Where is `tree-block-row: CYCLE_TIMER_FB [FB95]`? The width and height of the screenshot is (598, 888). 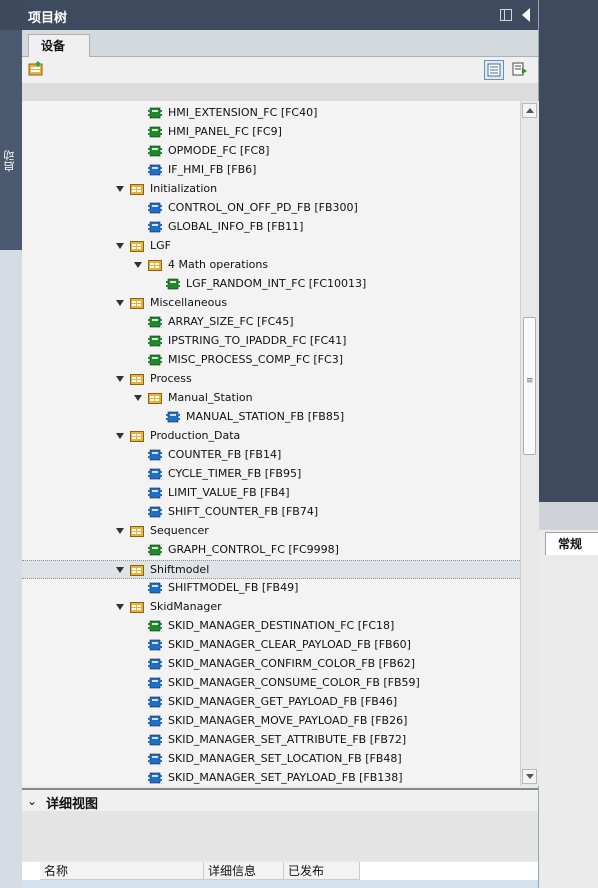
tree-block-row: CYCLE_TIMER_FB [FB95] is located at coordinates (271, 474).